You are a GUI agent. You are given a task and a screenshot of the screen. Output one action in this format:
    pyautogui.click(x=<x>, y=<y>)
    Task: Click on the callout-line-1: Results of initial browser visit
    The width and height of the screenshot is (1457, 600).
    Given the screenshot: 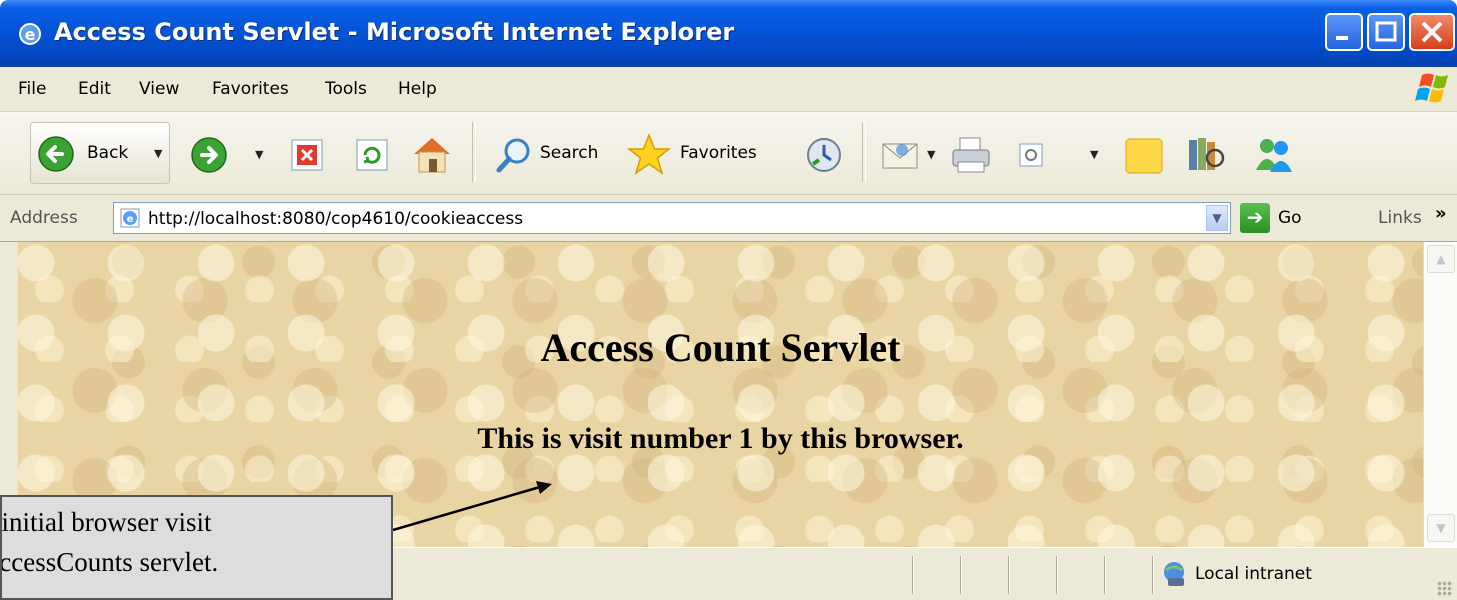 What is the action you would take?
    pyautogui.click(x=106, y=522)
    